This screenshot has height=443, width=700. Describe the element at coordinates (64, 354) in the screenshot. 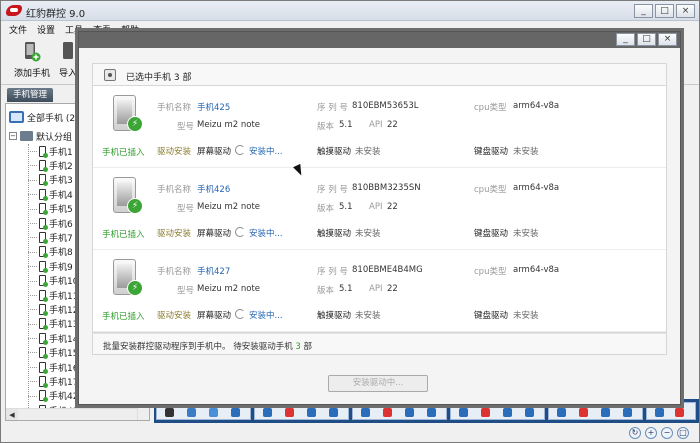

I see `tree-item-label: 手机15` at that location.